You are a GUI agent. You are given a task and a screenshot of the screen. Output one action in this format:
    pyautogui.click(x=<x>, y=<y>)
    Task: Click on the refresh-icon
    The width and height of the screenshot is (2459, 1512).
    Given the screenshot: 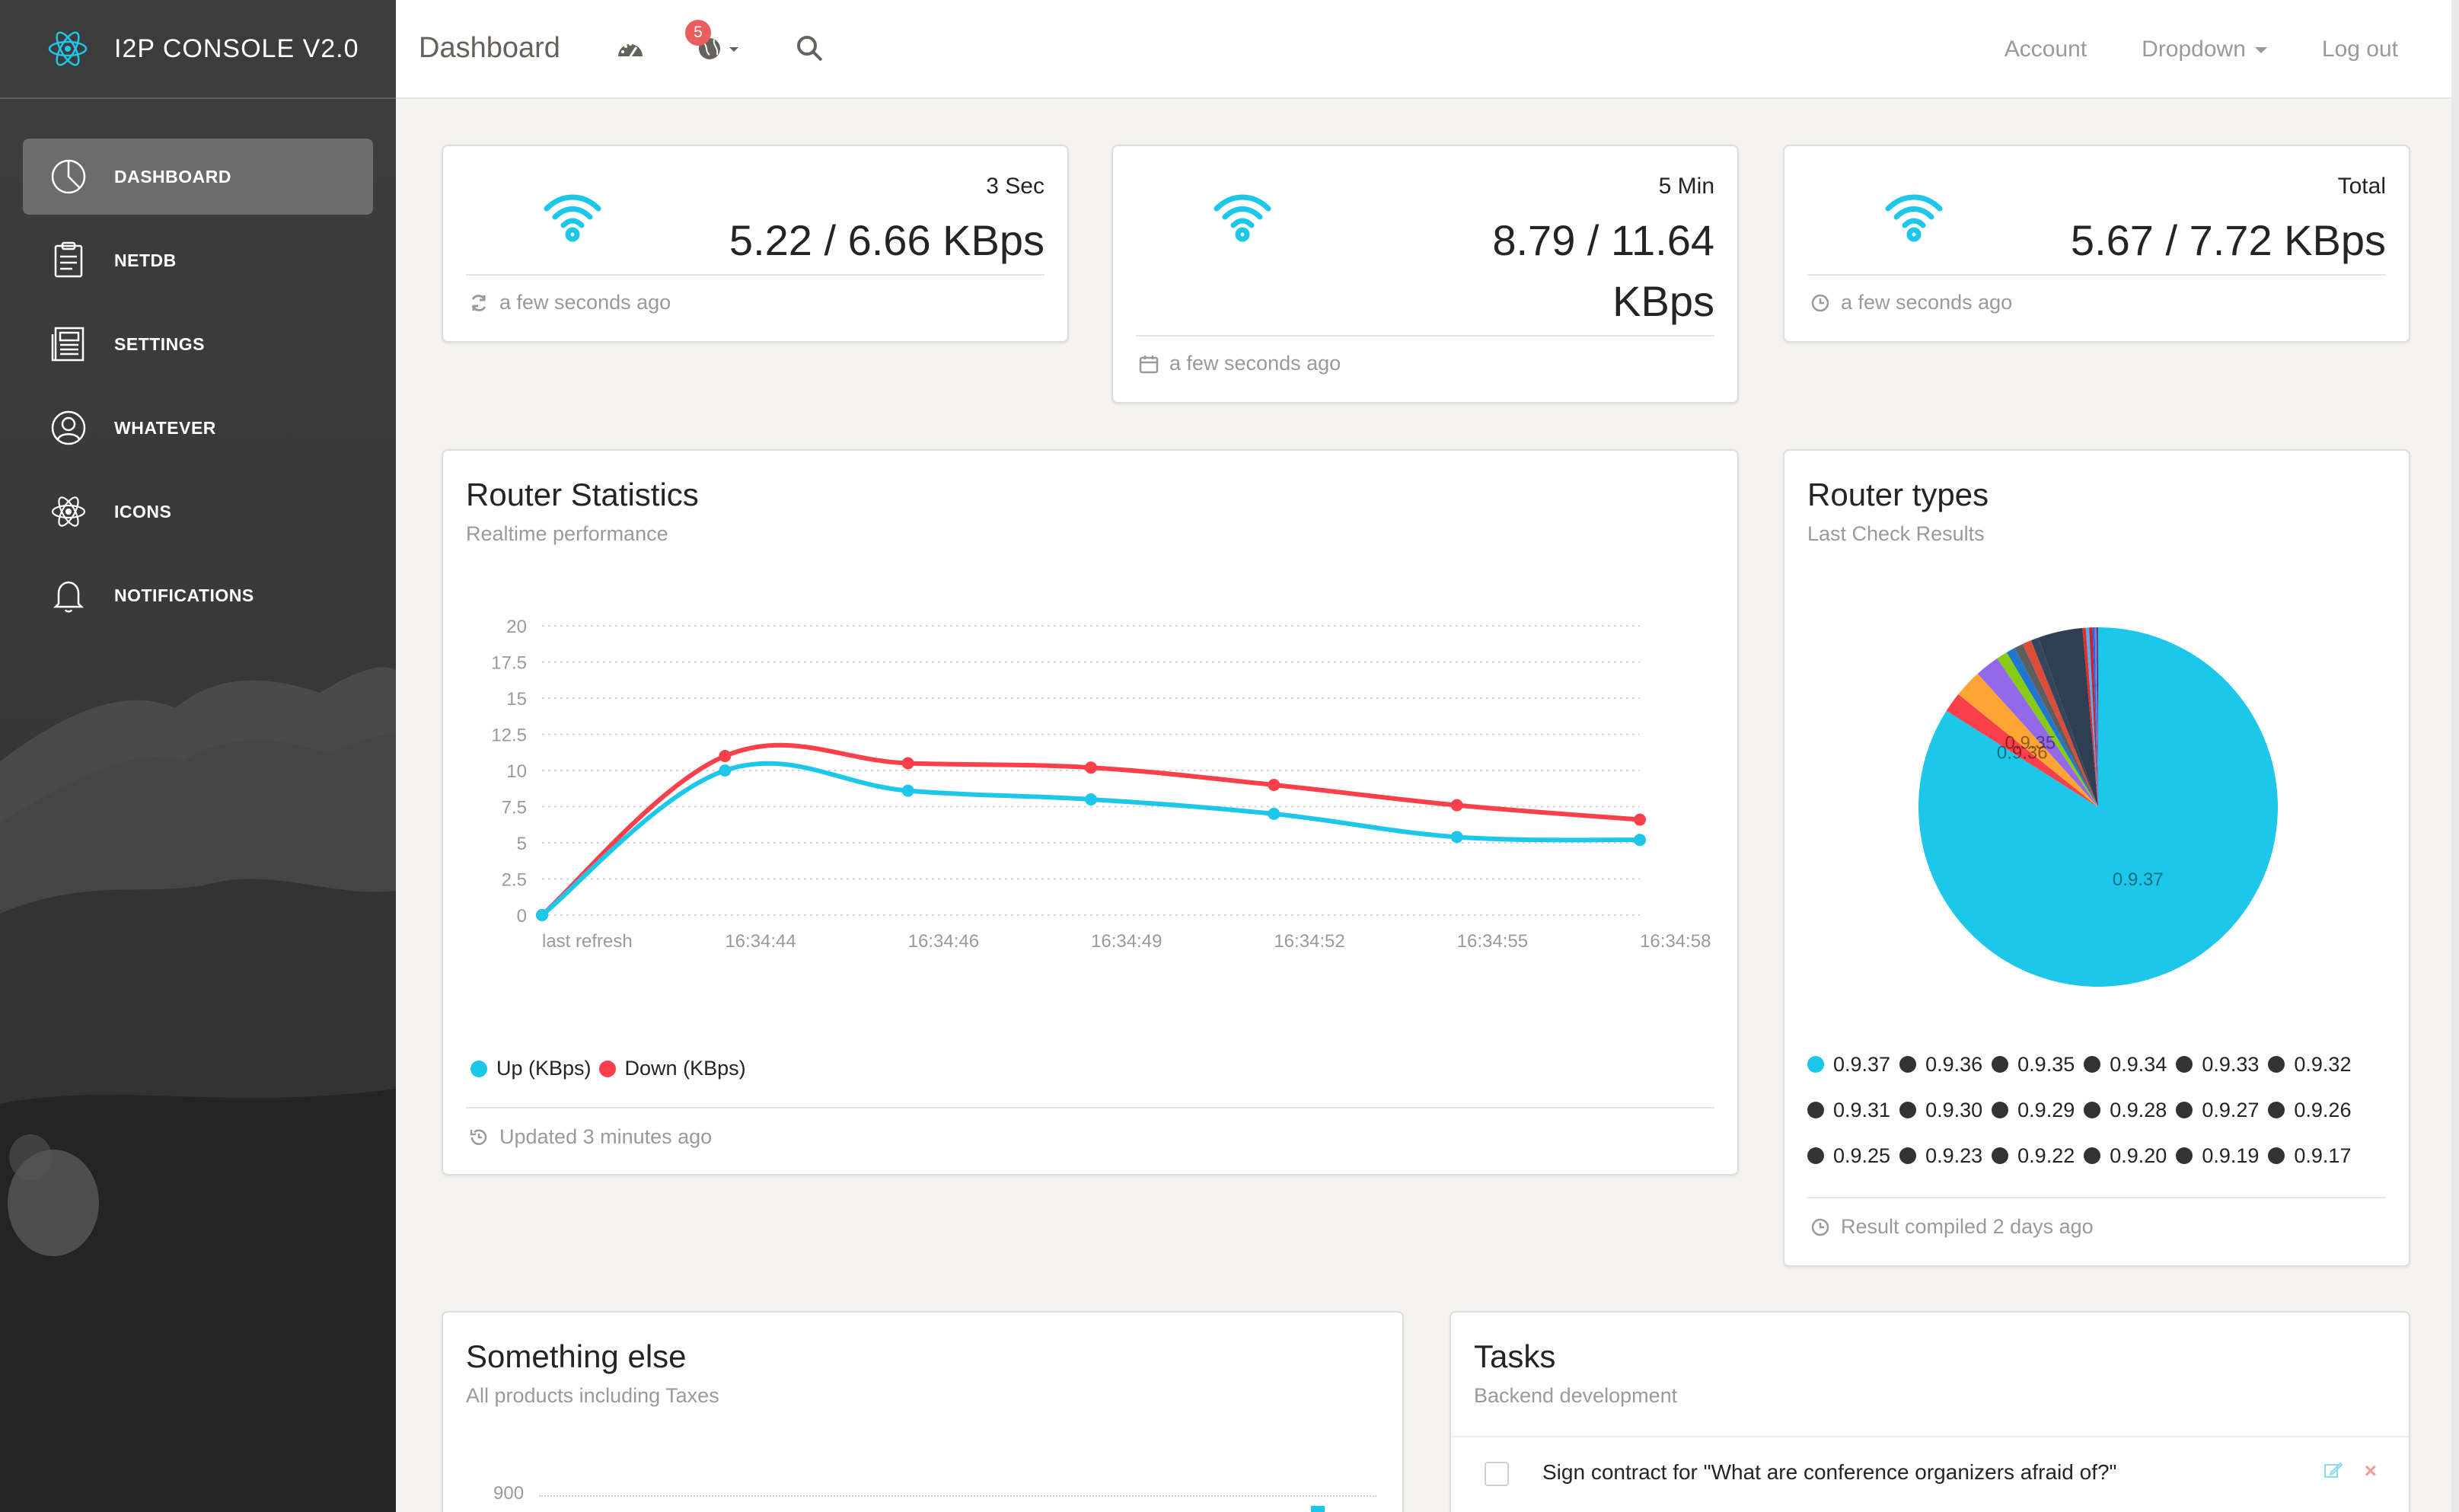 What is the action you would take?
    pyautogui.click(x=479, y=302)
    